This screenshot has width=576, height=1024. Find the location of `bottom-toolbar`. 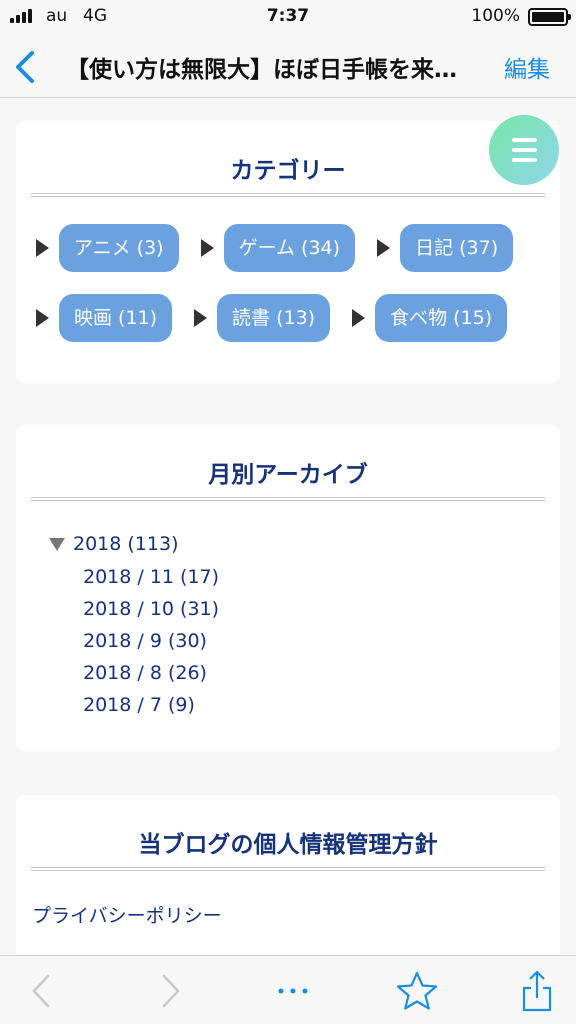

bottom-toolbar is located at coordinates (288, 989).